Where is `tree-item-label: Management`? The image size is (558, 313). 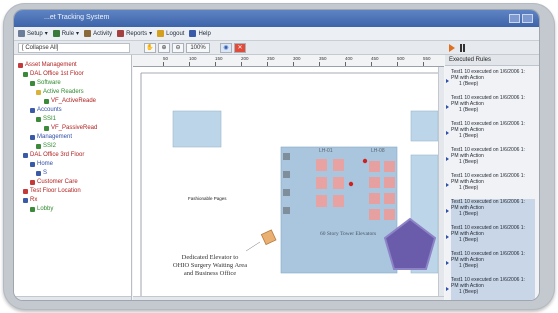
tree-item-label: Management is located at coordinates (55, 137).